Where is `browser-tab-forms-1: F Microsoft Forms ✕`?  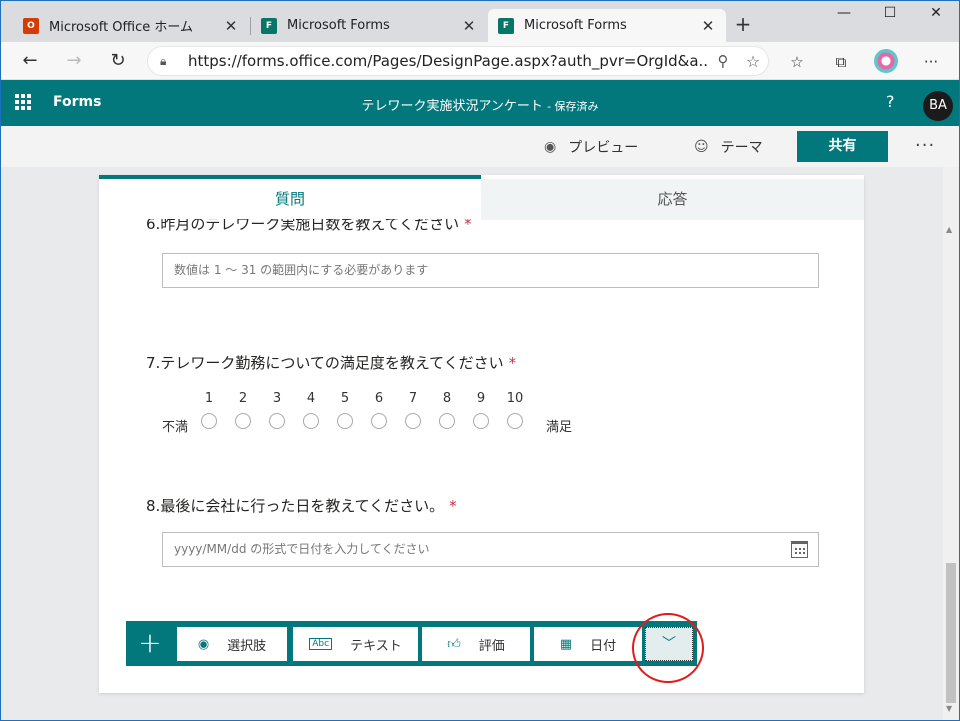 browser-tab-forms-1: F Microsoft Forms ✕ is located at coordinates (369, 25).